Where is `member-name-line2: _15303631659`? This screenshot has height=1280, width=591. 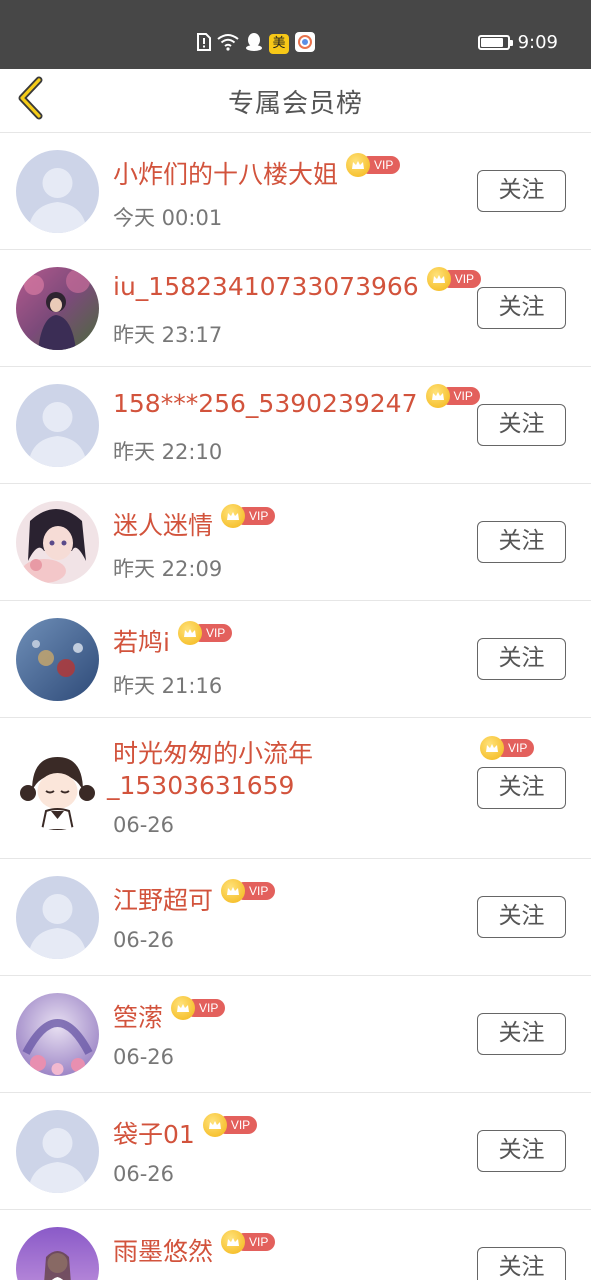
member-name-line2: _15303631659 is located at coordinates (201, 785).